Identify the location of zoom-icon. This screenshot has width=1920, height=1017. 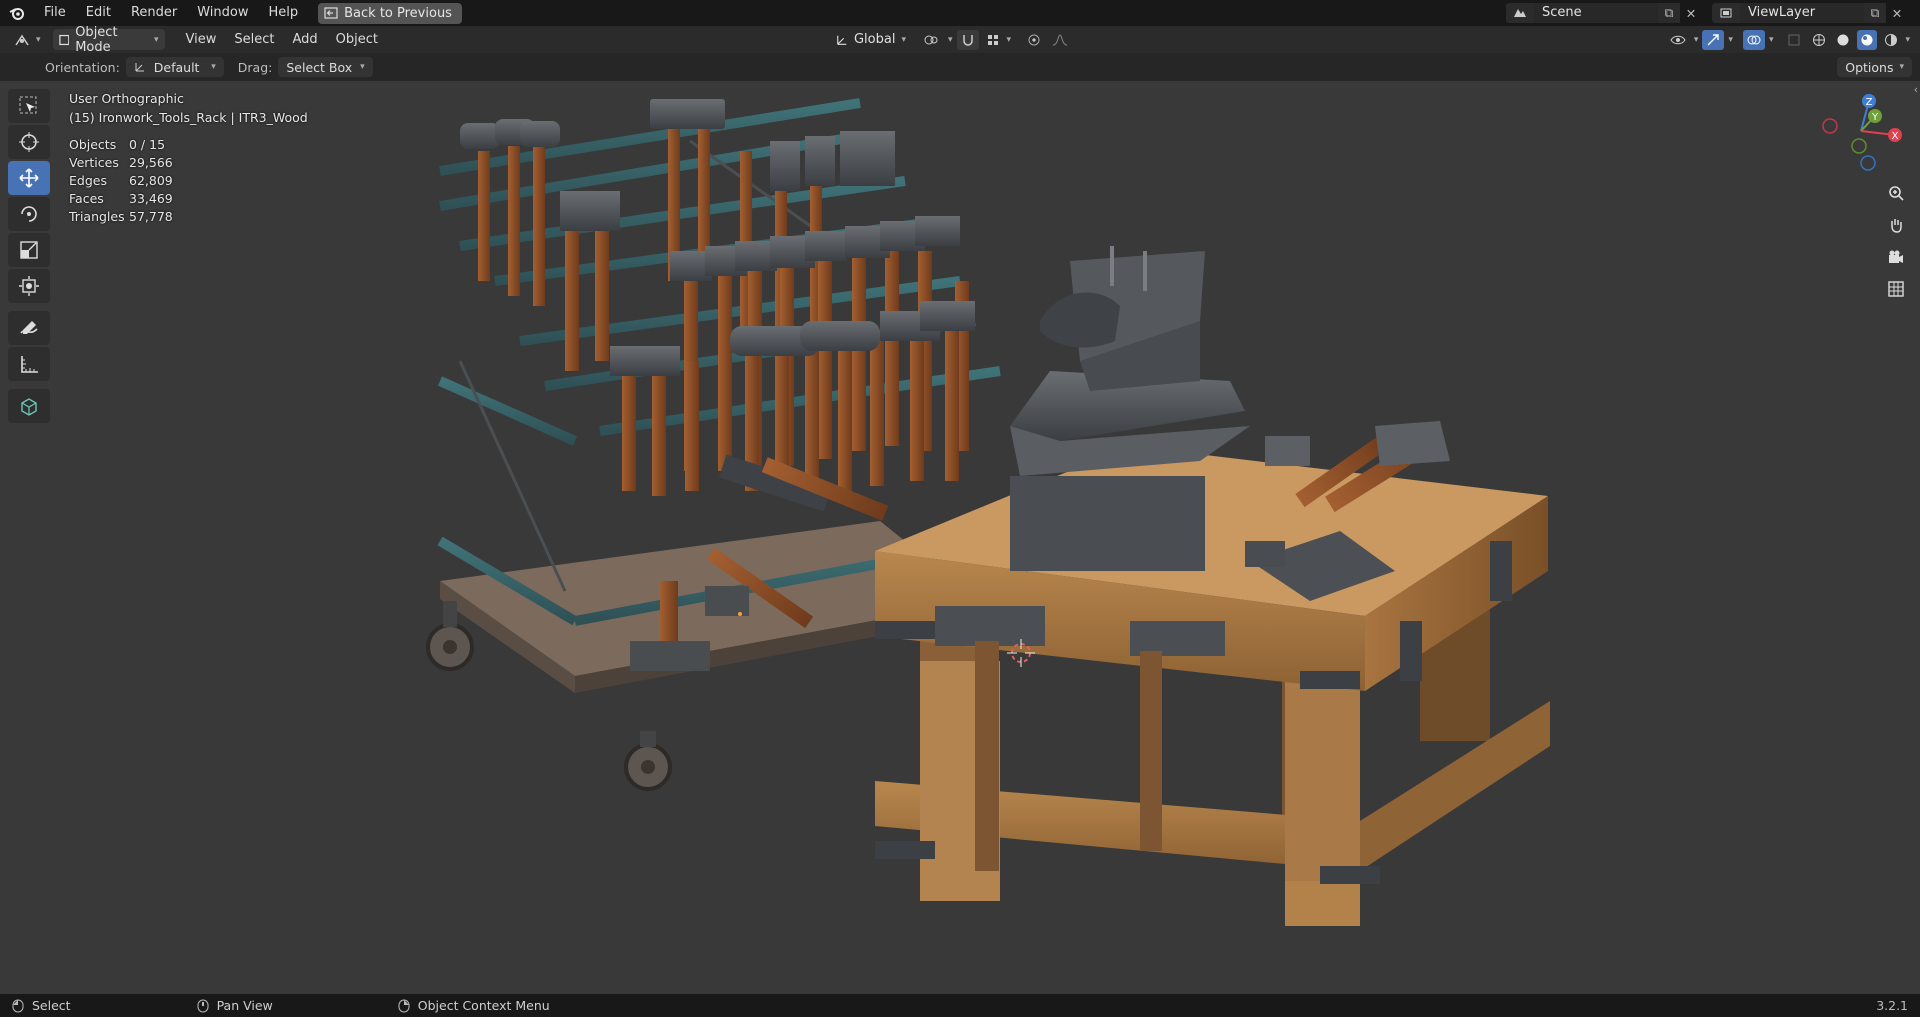
(1896, 193).